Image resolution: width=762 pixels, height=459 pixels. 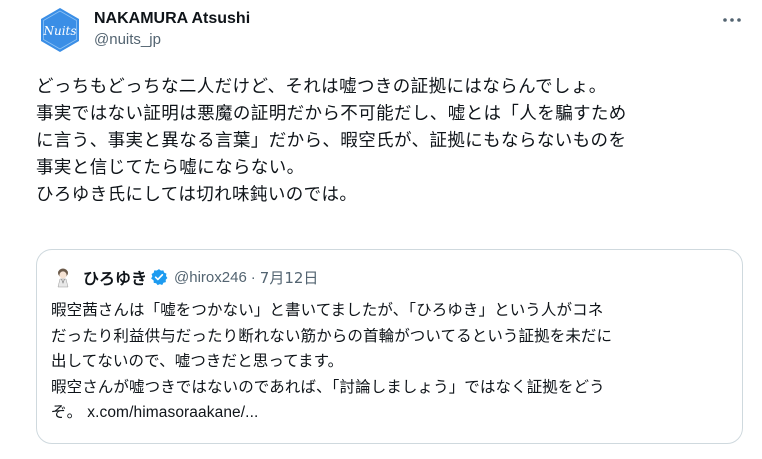 What do you see at coordinates (328, 386) in the screenshot?
I see `quoted-text-line: 暇空さんが嘘つきではないのであれば、「討論しましょう」ではなく証拠をどう` at bounding box center [328, 386].